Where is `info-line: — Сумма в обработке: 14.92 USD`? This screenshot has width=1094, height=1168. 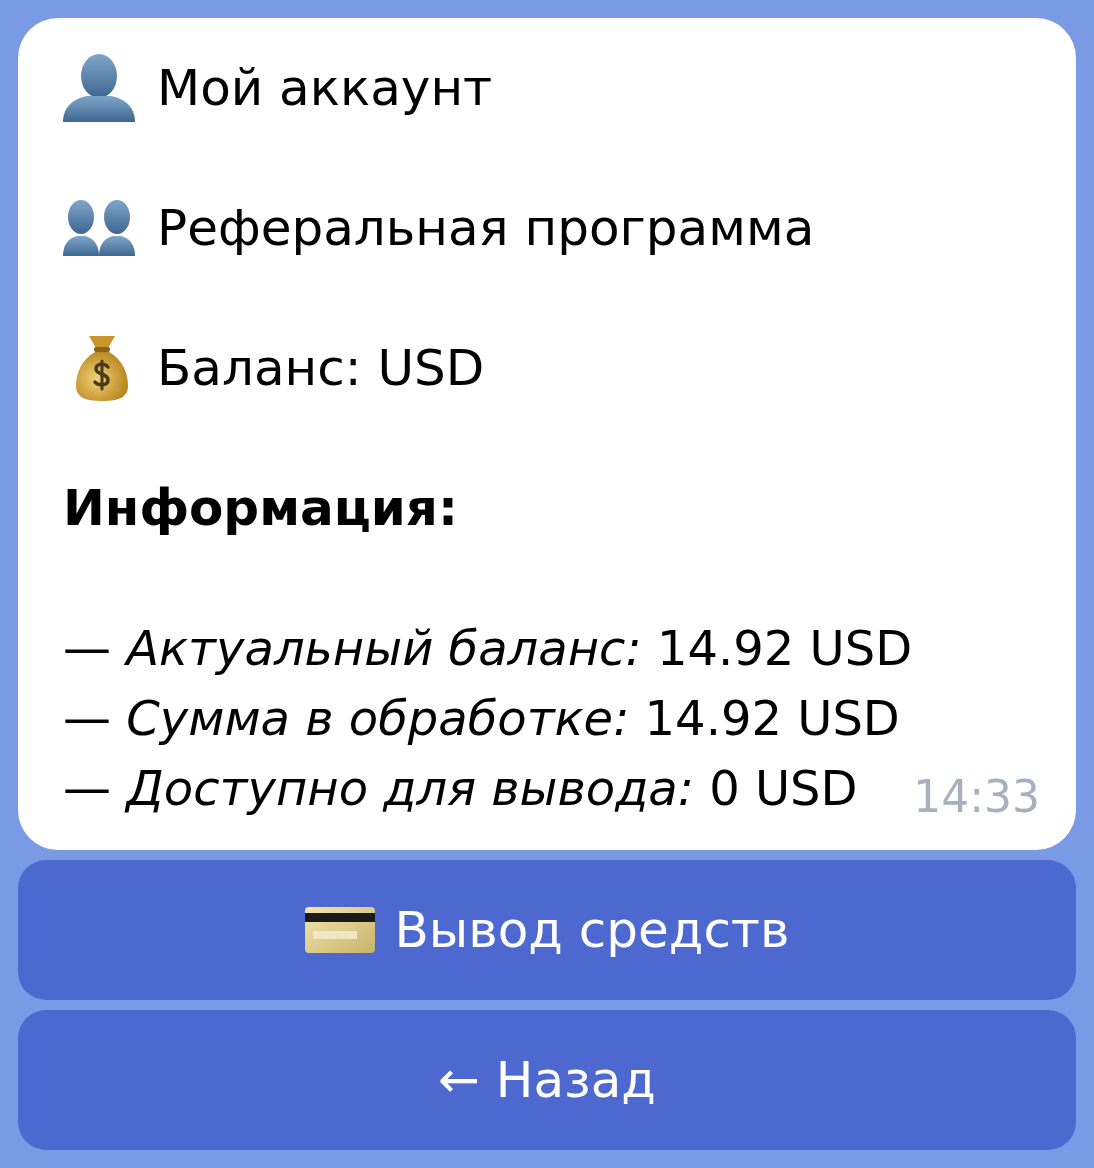
info-line: — Сумма в обработке: 14.92 USD is located at coordinates (481, 718).